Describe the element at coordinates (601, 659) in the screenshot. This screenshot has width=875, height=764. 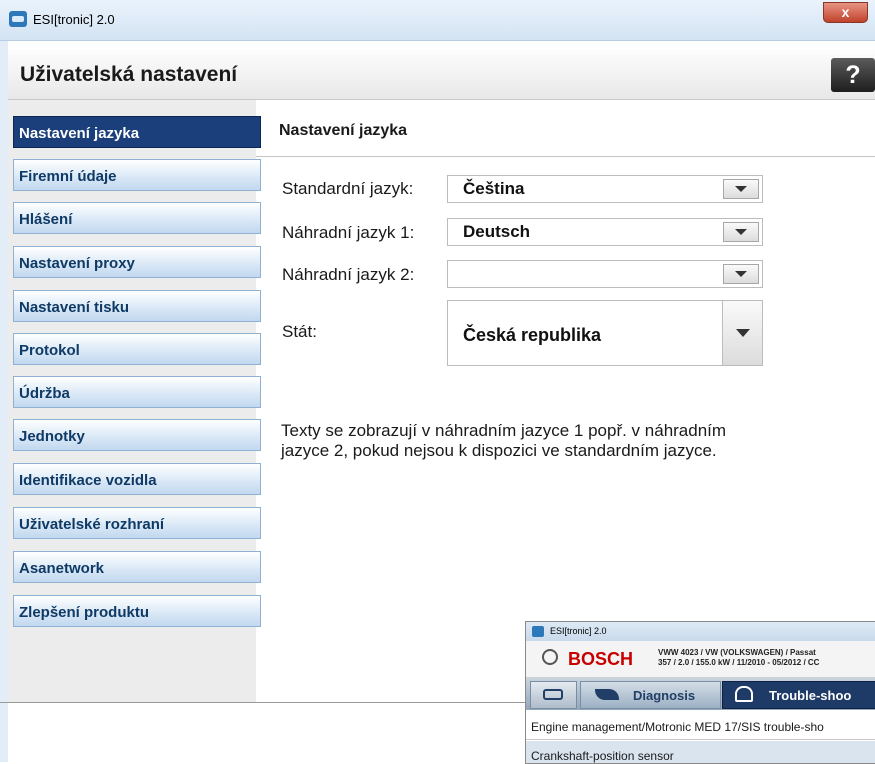
I see `bosch-brand: BOSCH` at that location.